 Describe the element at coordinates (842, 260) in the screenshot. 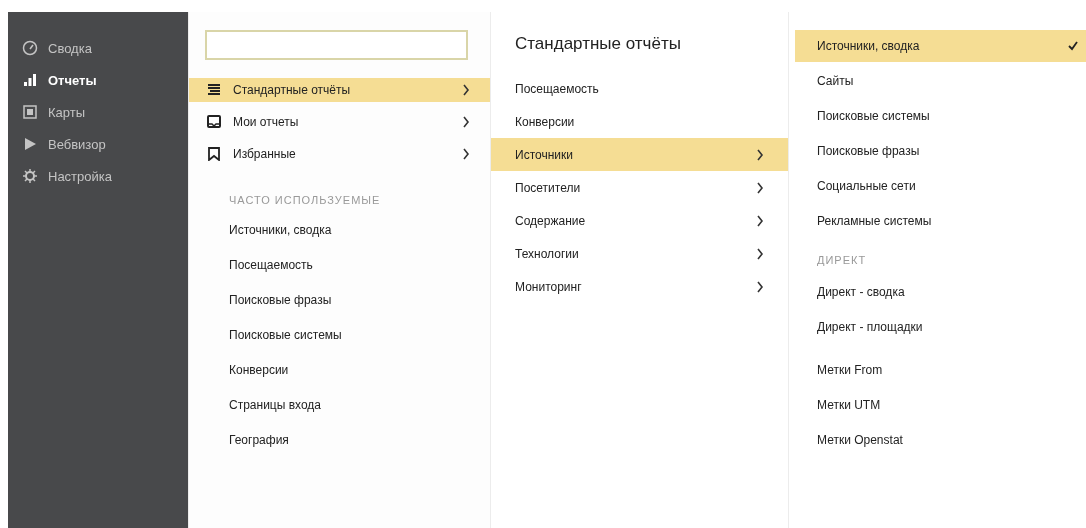

I see `section-heading: ДИРЕКТ` at that location.